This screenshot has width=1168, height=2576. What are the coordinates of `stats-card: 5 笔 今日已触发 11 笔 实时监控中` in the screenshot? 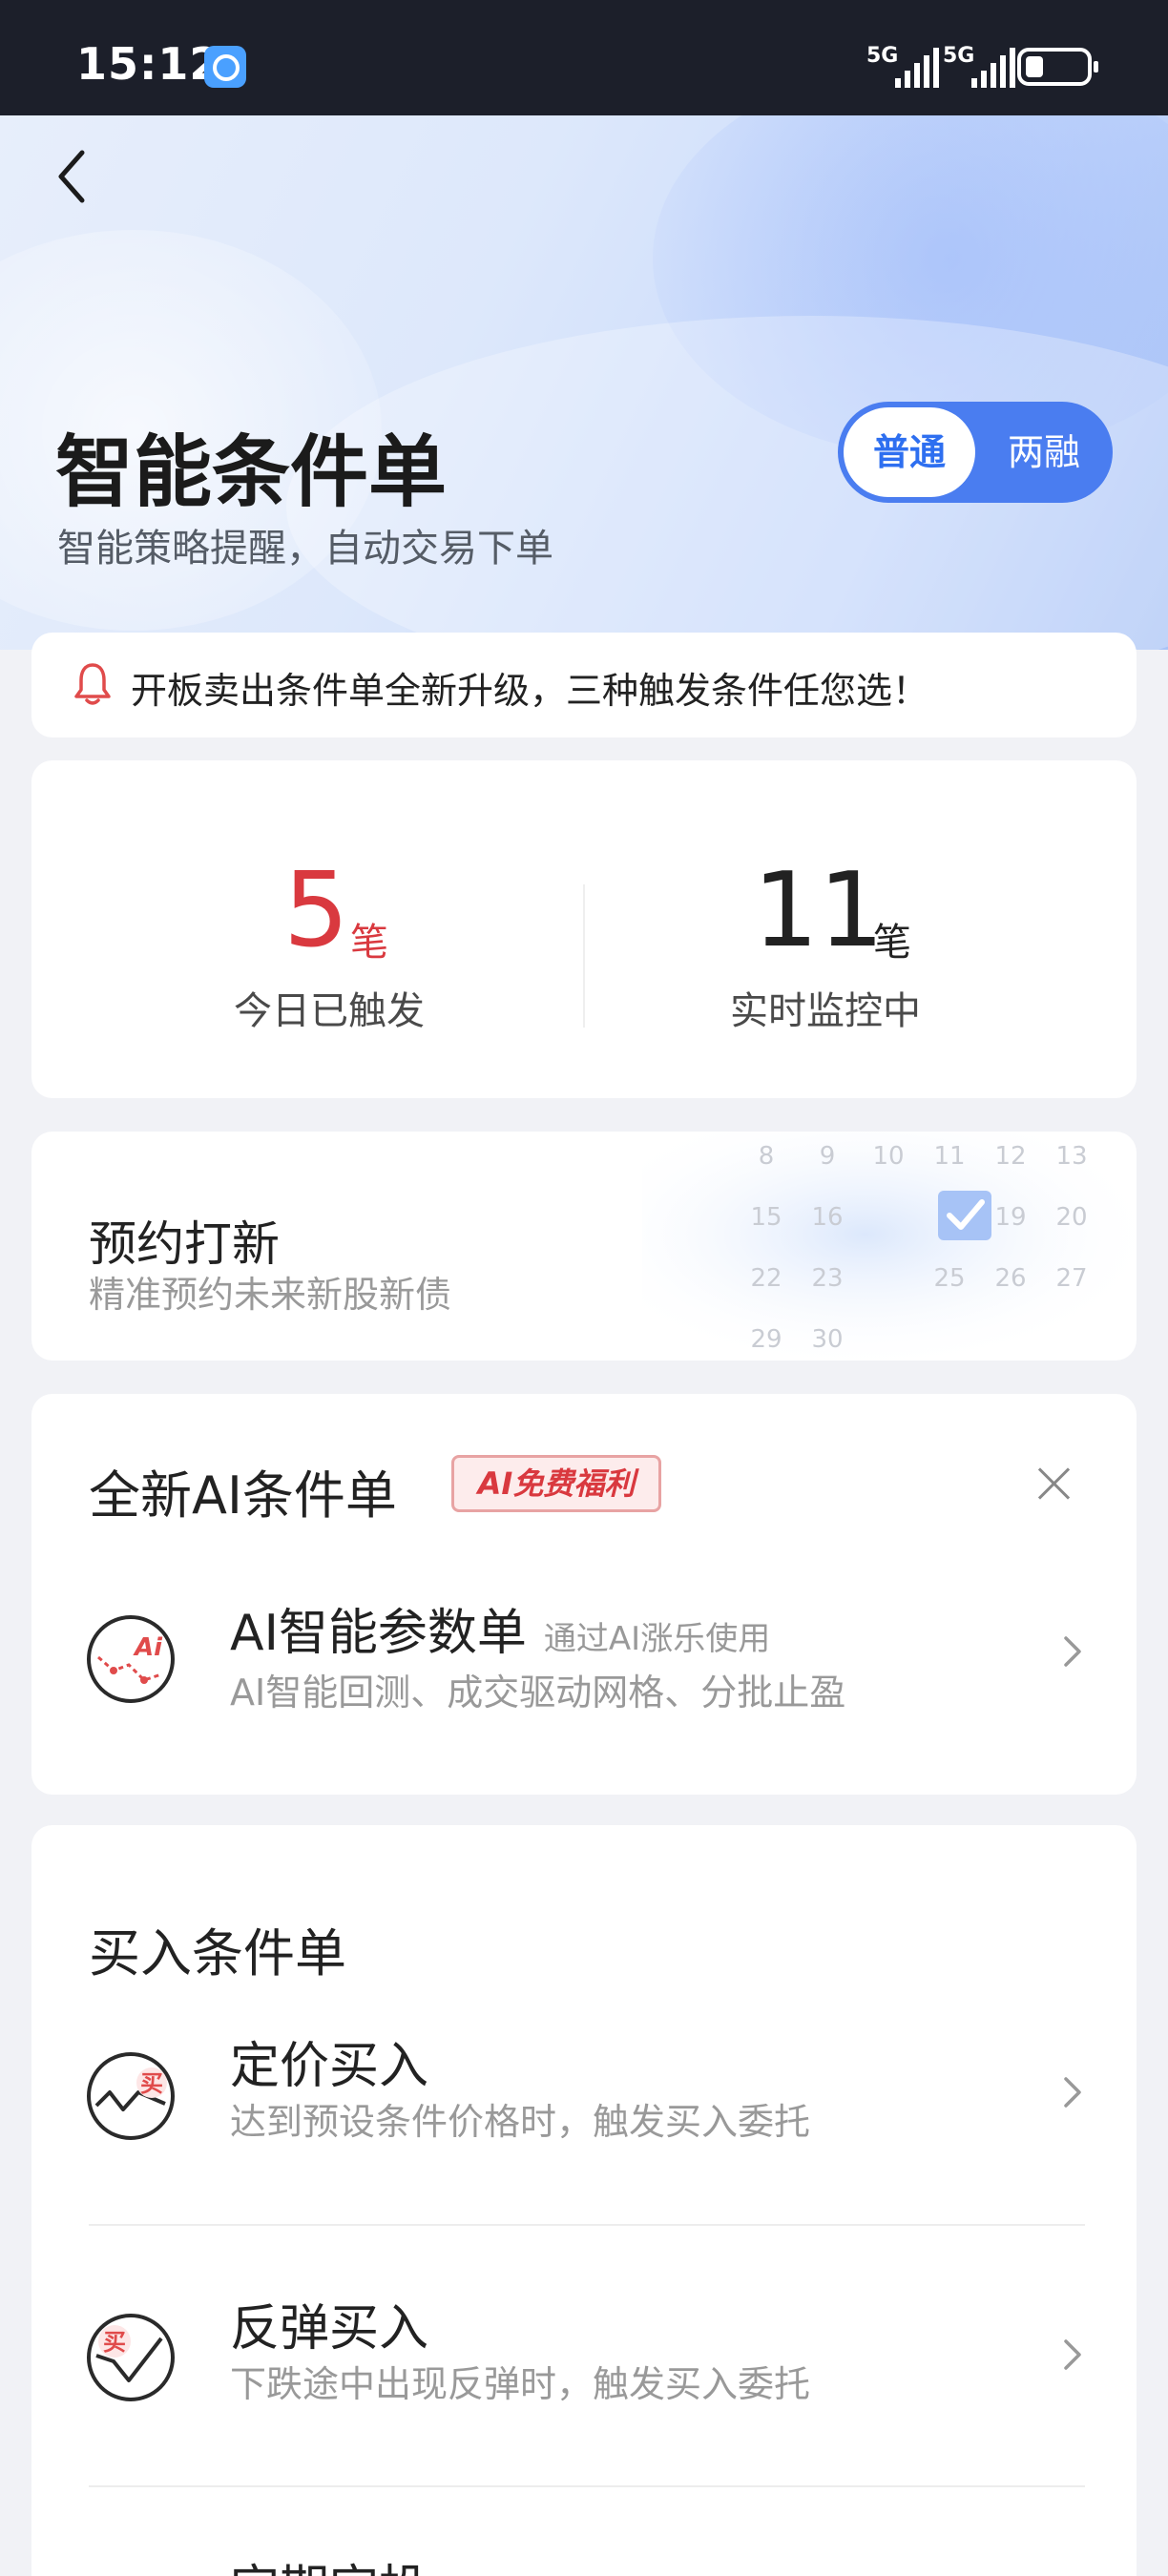 It's located at (584, 929).